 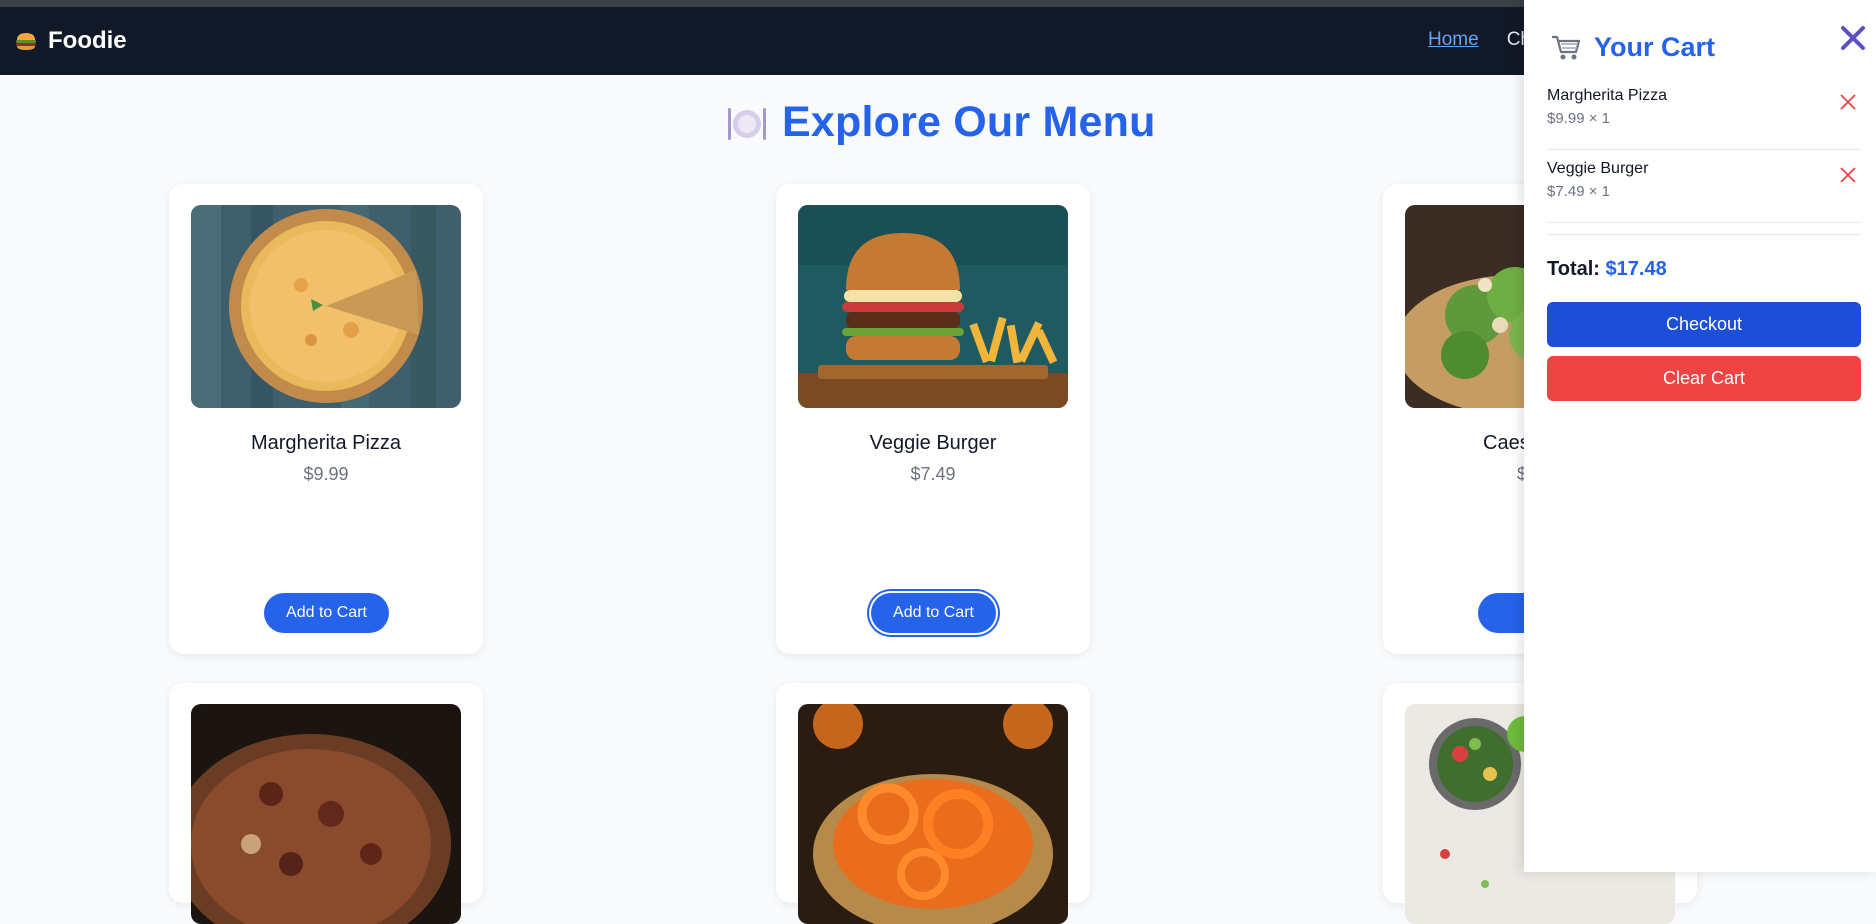 I want to click on plate-cutlery-icon, so click(x=747, y=123).